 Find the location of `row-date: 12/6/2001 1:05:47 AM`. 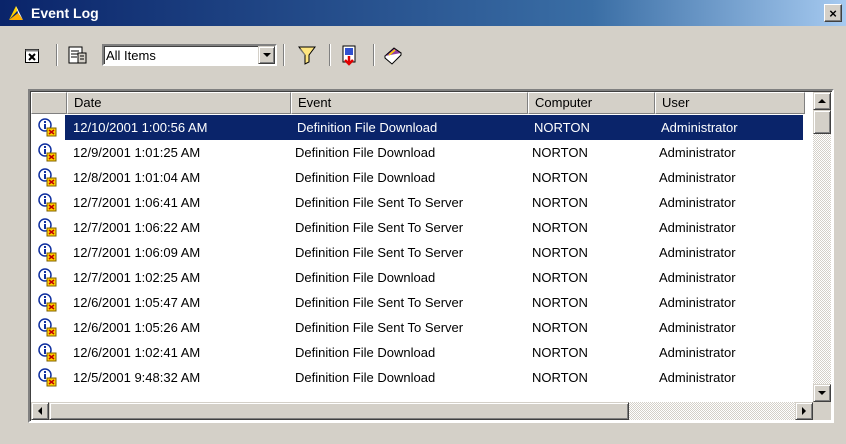

row-date: 12/6/2001 1:05:47 AM is located at coordinates (137, 302).